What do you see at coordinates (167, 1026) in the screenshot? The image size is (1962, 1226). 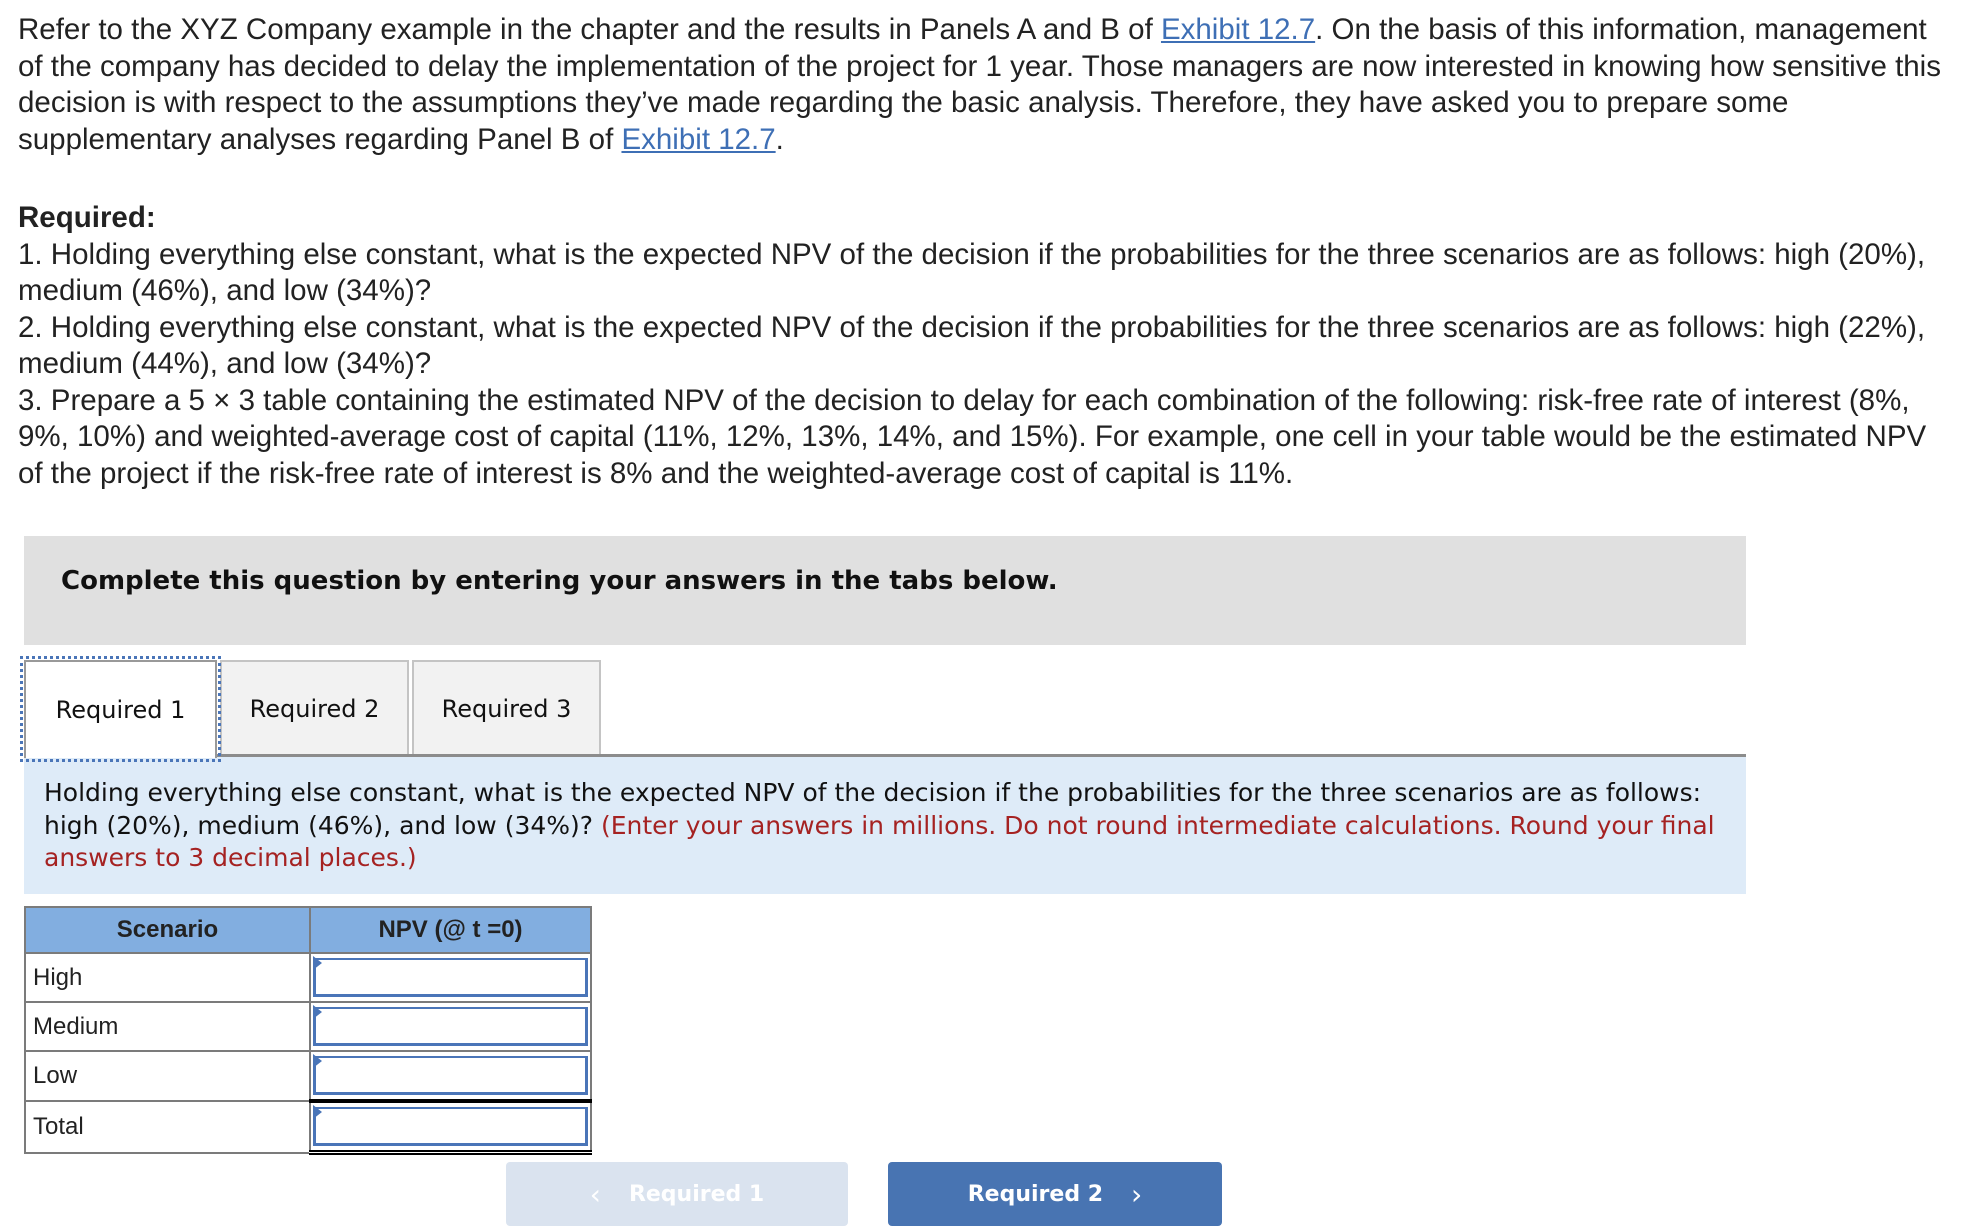 I see `row-label-medium: Medium` at bounding box center [167, 1026].